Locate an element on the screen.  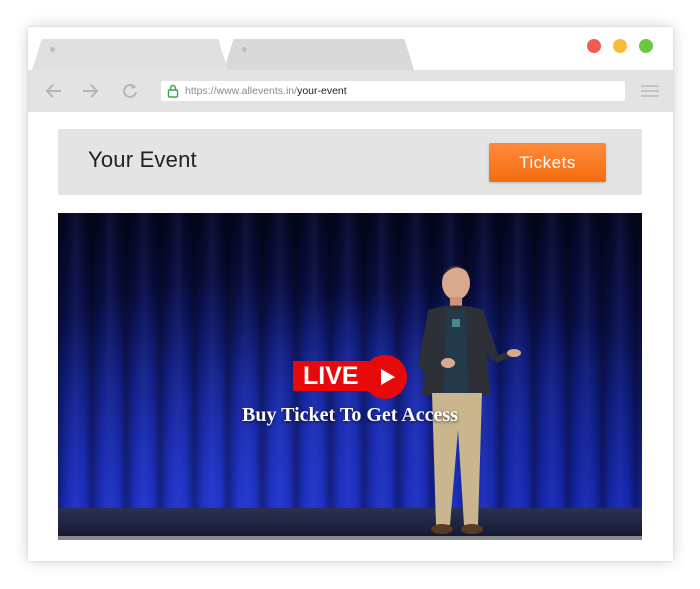
browser-tab-active is located at coordinates (130, 54).